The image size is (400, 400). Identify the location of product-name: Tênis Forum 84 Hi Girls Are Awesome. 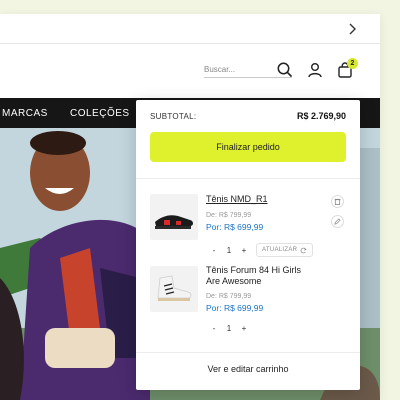
(261, 276).